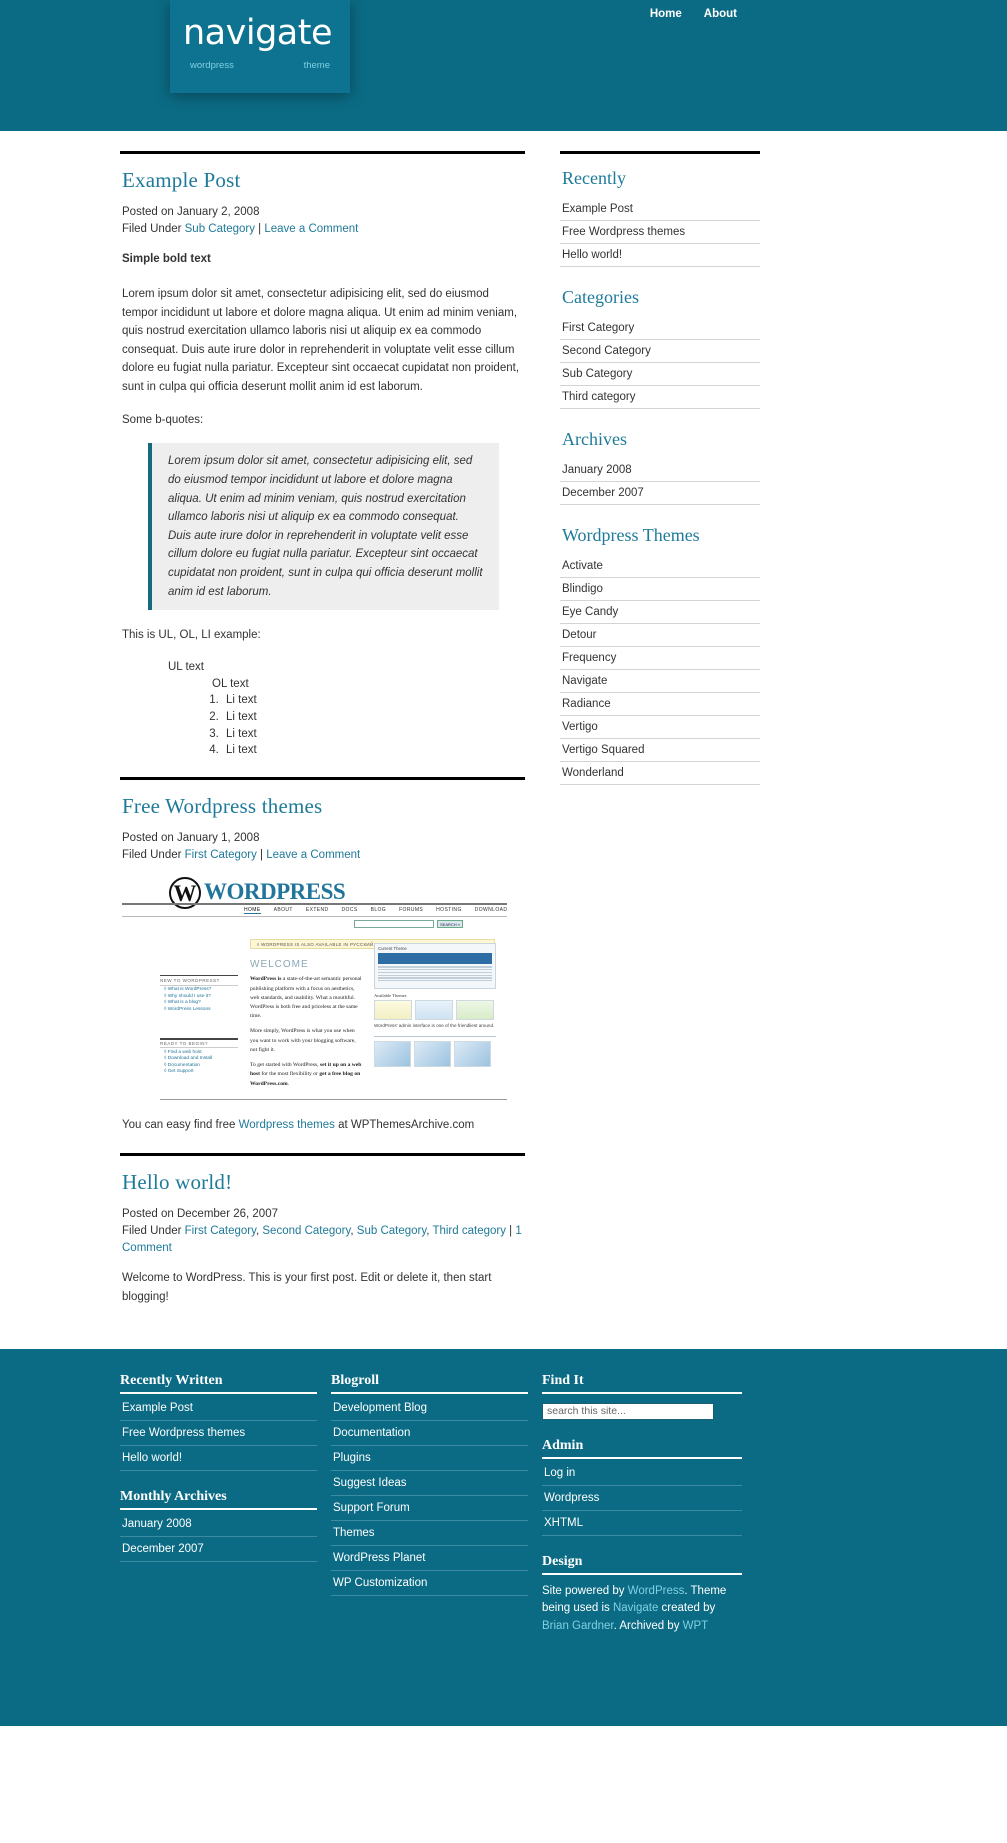 This screenshot has height=1843, width=1007. I want to click on list-item: Wordpress, so click(642, 1498).